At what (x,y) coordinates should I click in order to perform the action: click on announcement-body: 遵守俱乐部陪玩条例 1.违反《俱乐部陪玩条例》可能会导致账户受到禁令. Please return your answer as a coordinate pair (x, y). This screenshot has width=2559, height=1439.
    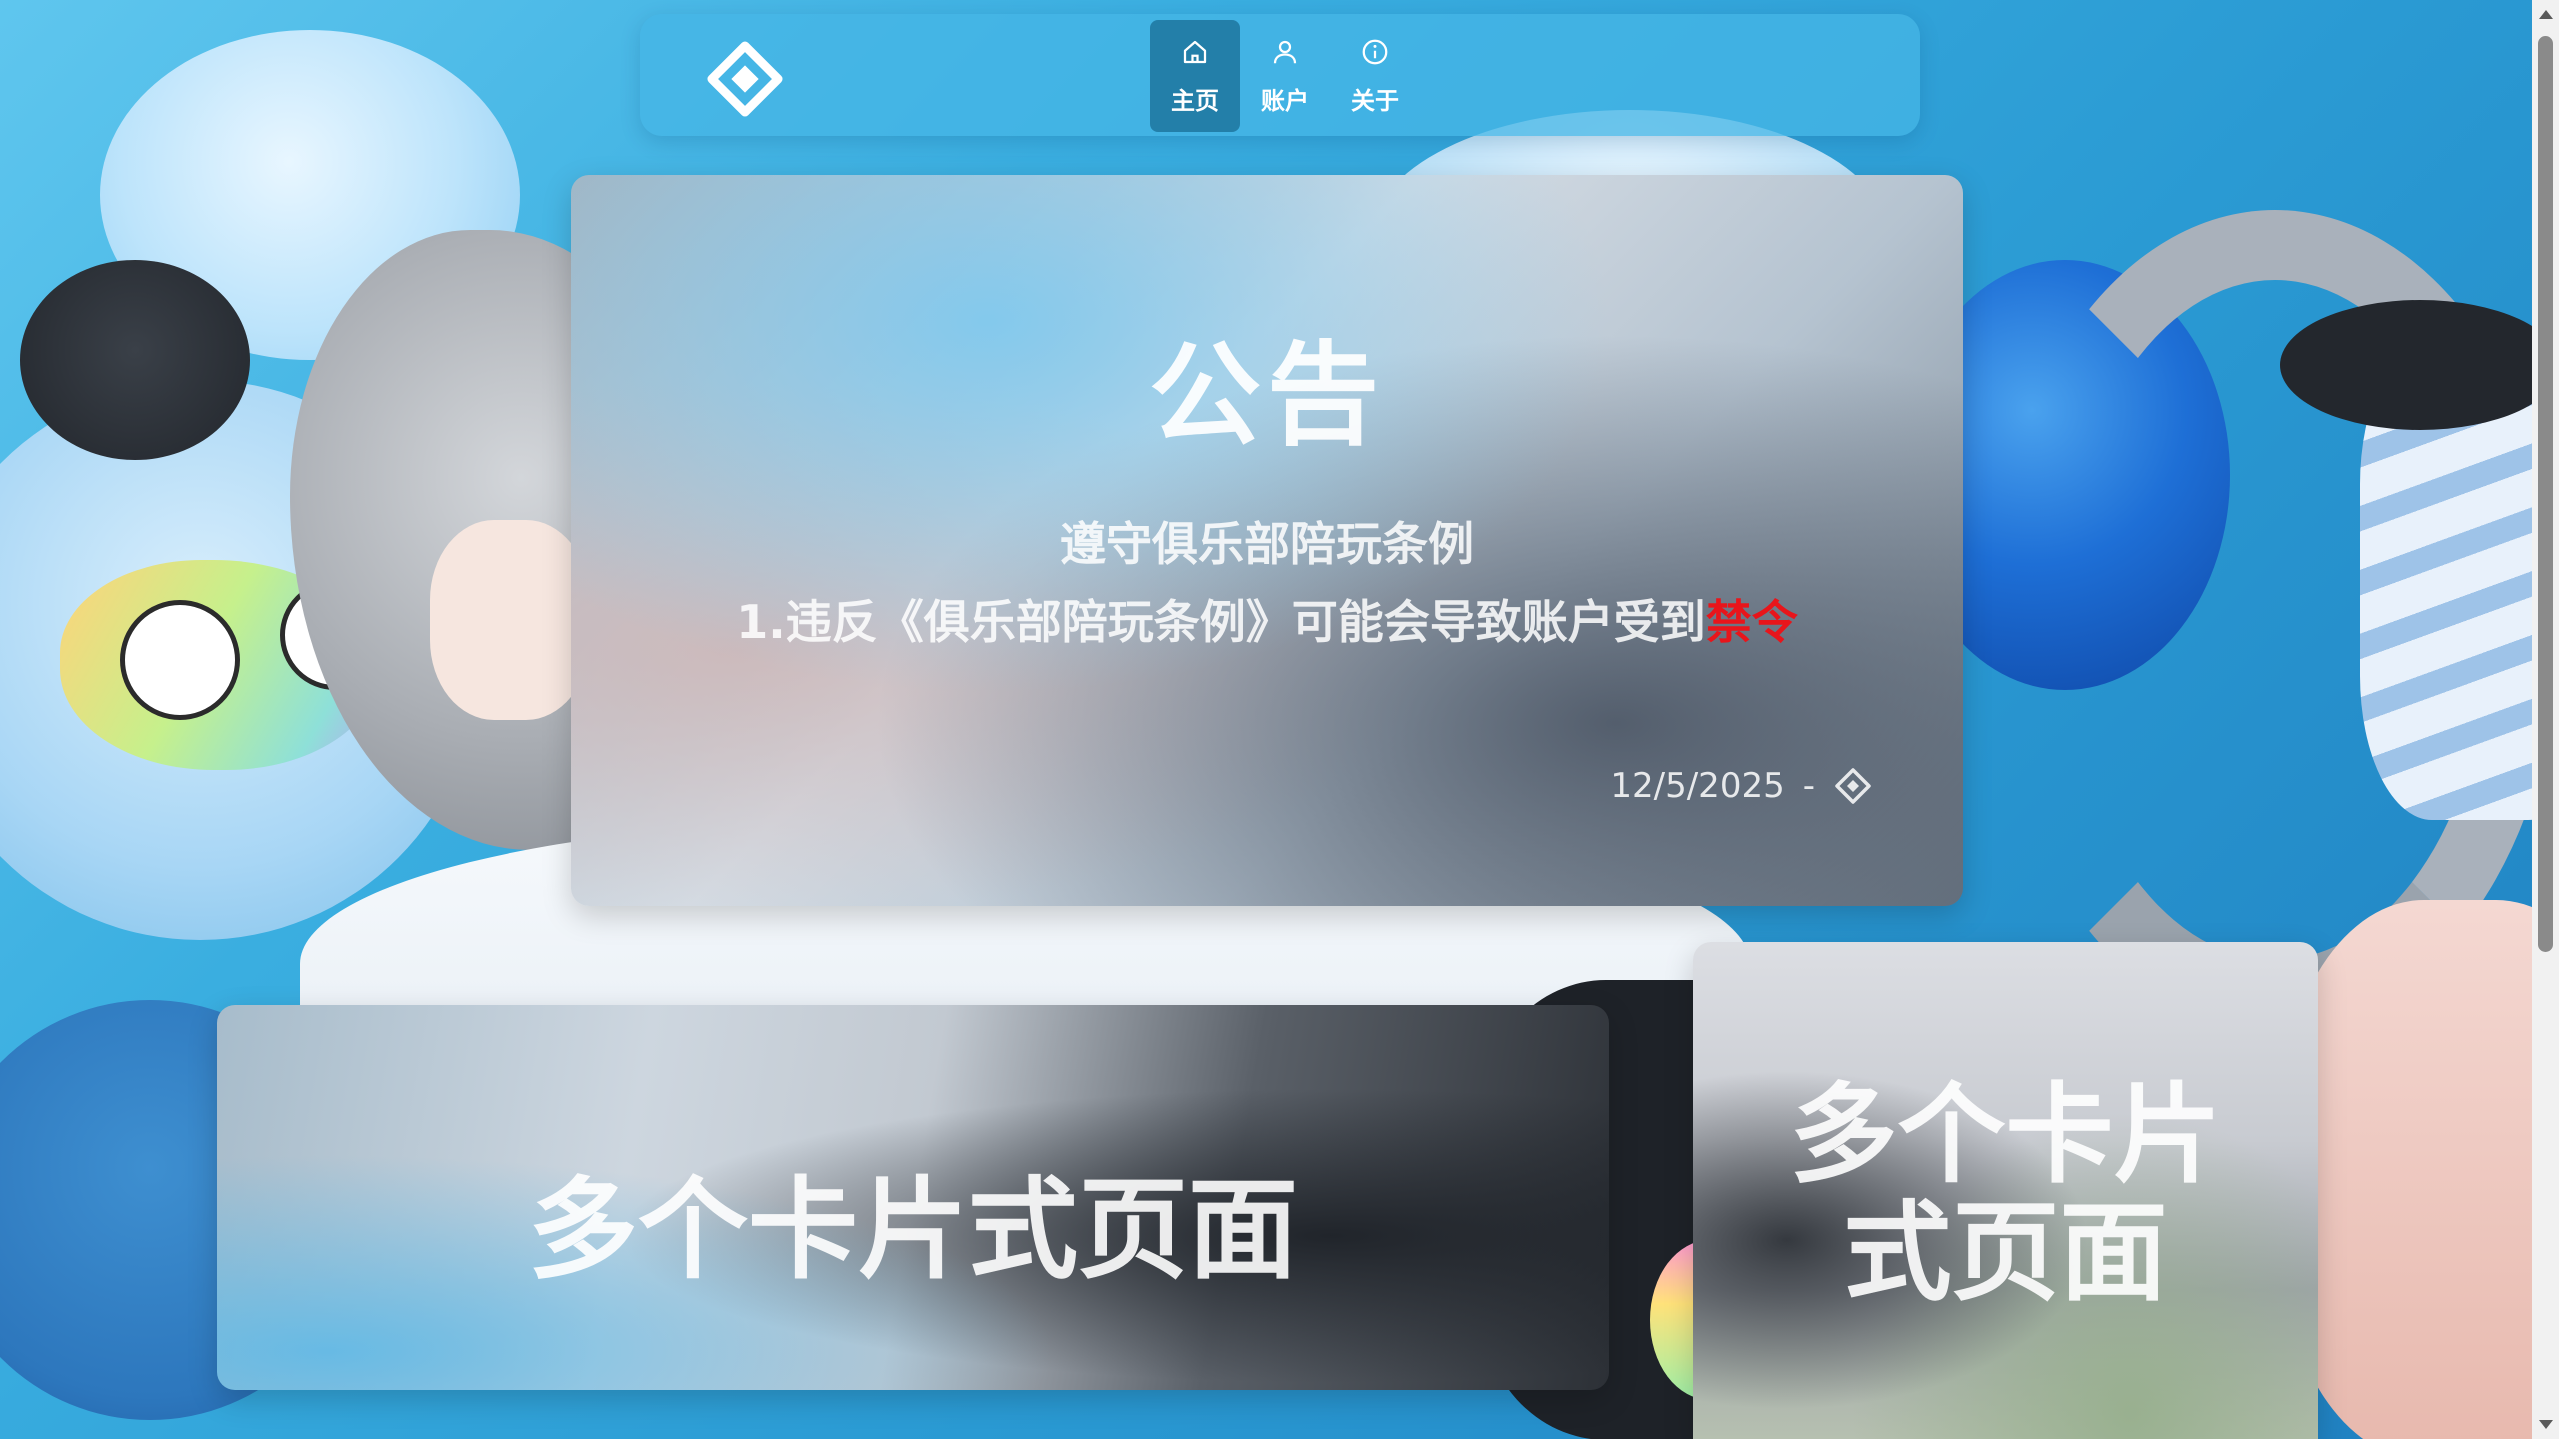
    Looking at the image, I should click on (1267, 583).